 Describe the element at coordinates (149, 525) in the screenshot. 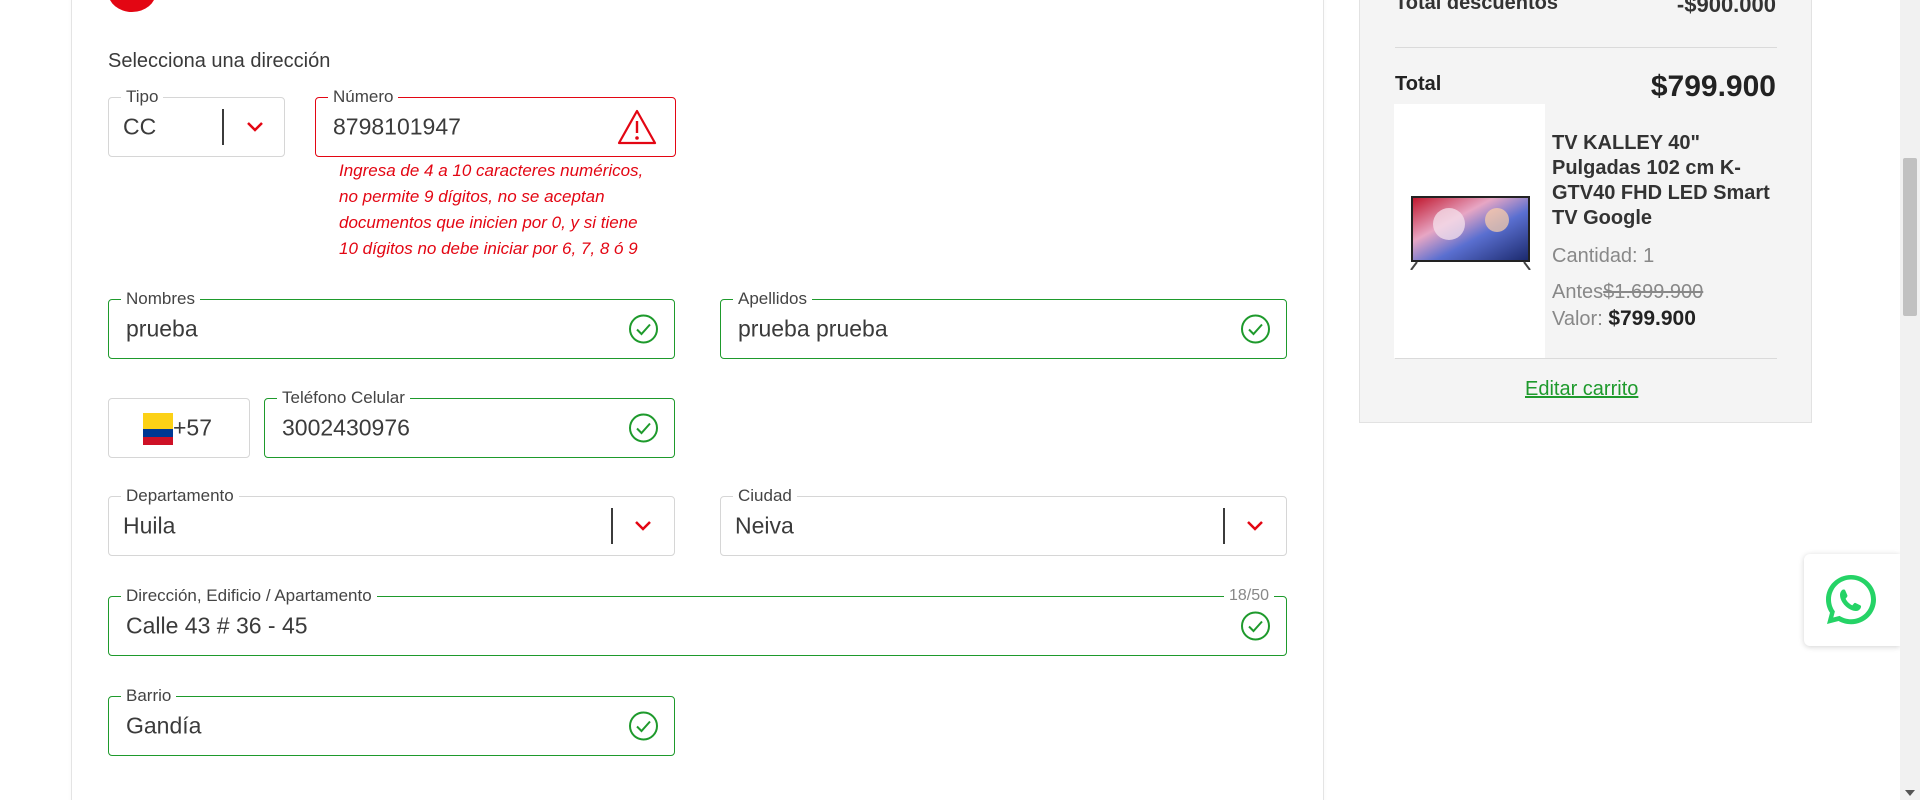

I see `department-value: Huila` at that location.